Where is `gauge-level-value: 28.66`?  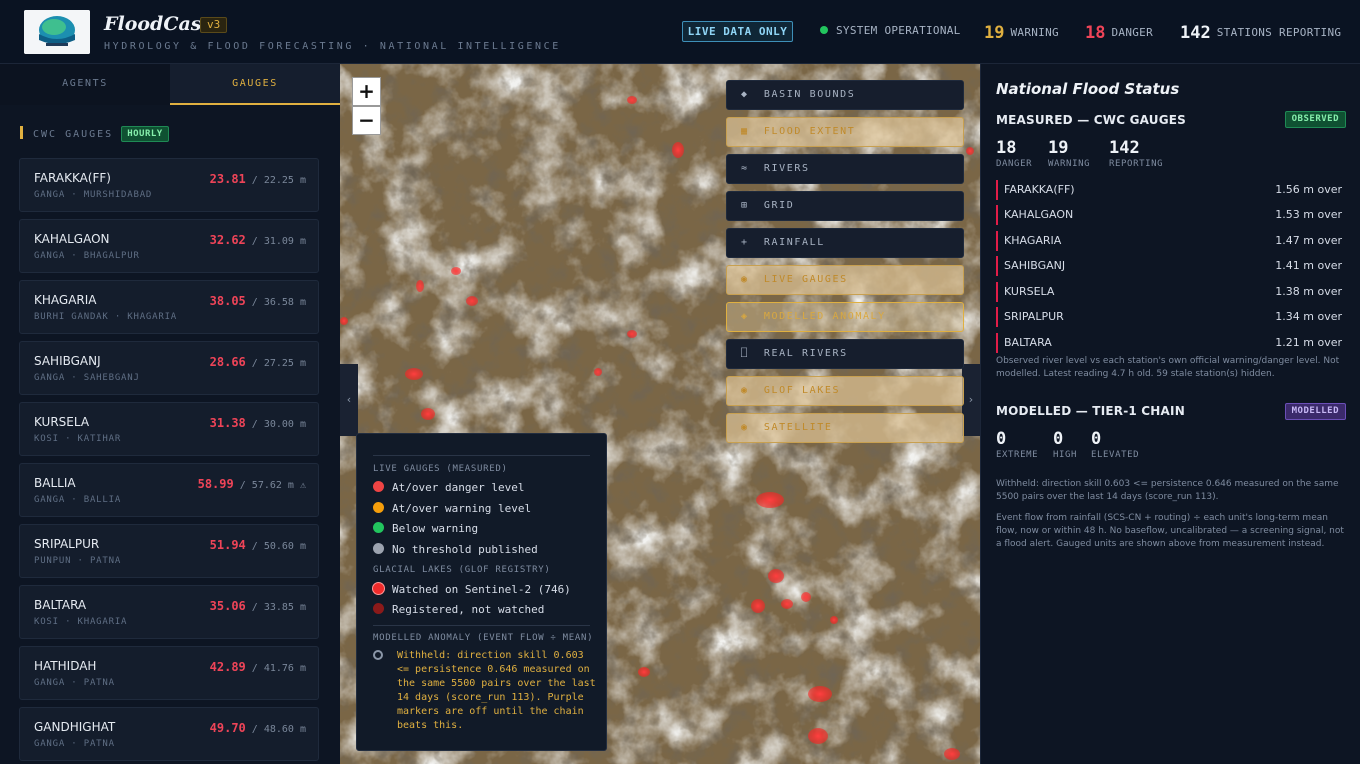
gauge-level-value: 28.66 is located at coordinates (227, 362).